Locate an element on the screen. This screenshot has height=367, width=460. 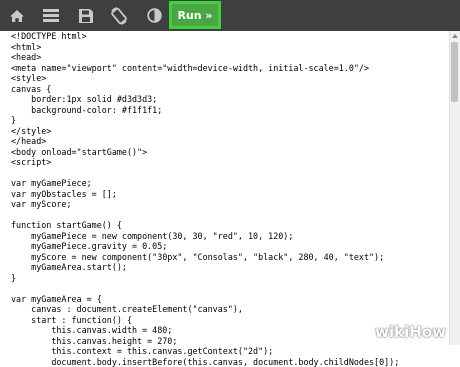
code-line: <!DOCTYPE html> is located at coordinates (205, 36).